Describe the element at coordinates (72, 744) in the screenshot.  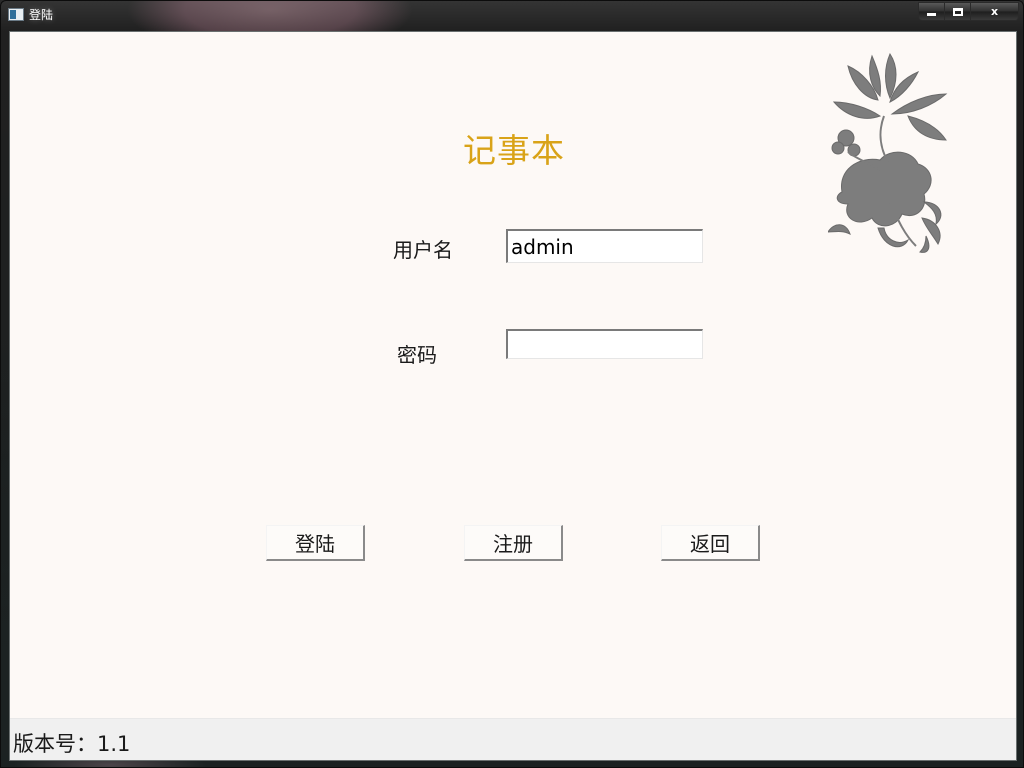
I see `version-label: 版本号：1.1` at that location.